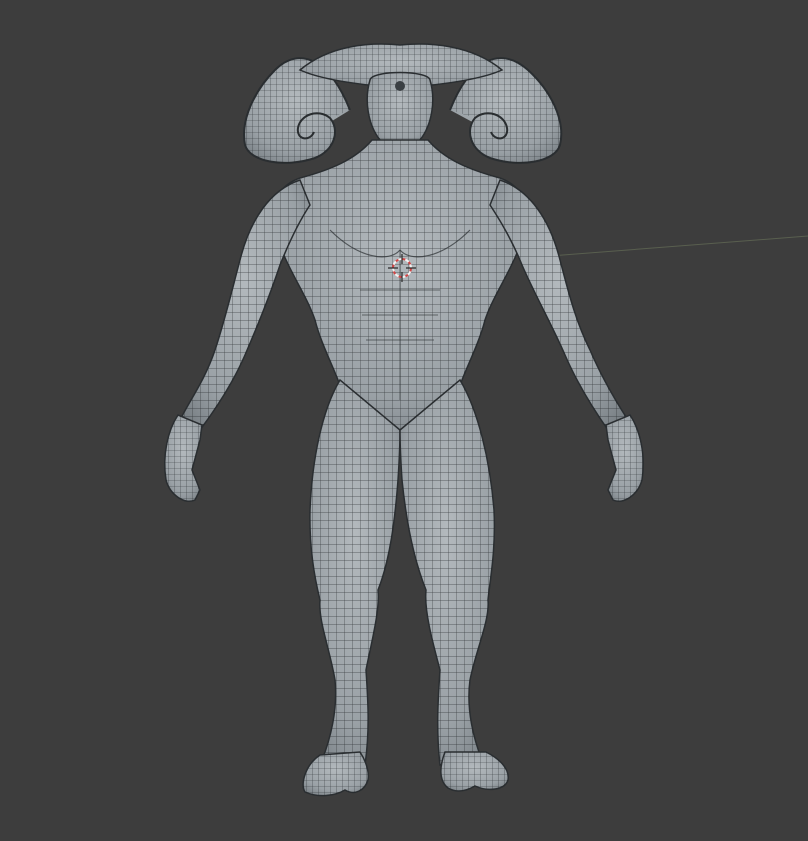  I want to click on torso, so click(400, 285).